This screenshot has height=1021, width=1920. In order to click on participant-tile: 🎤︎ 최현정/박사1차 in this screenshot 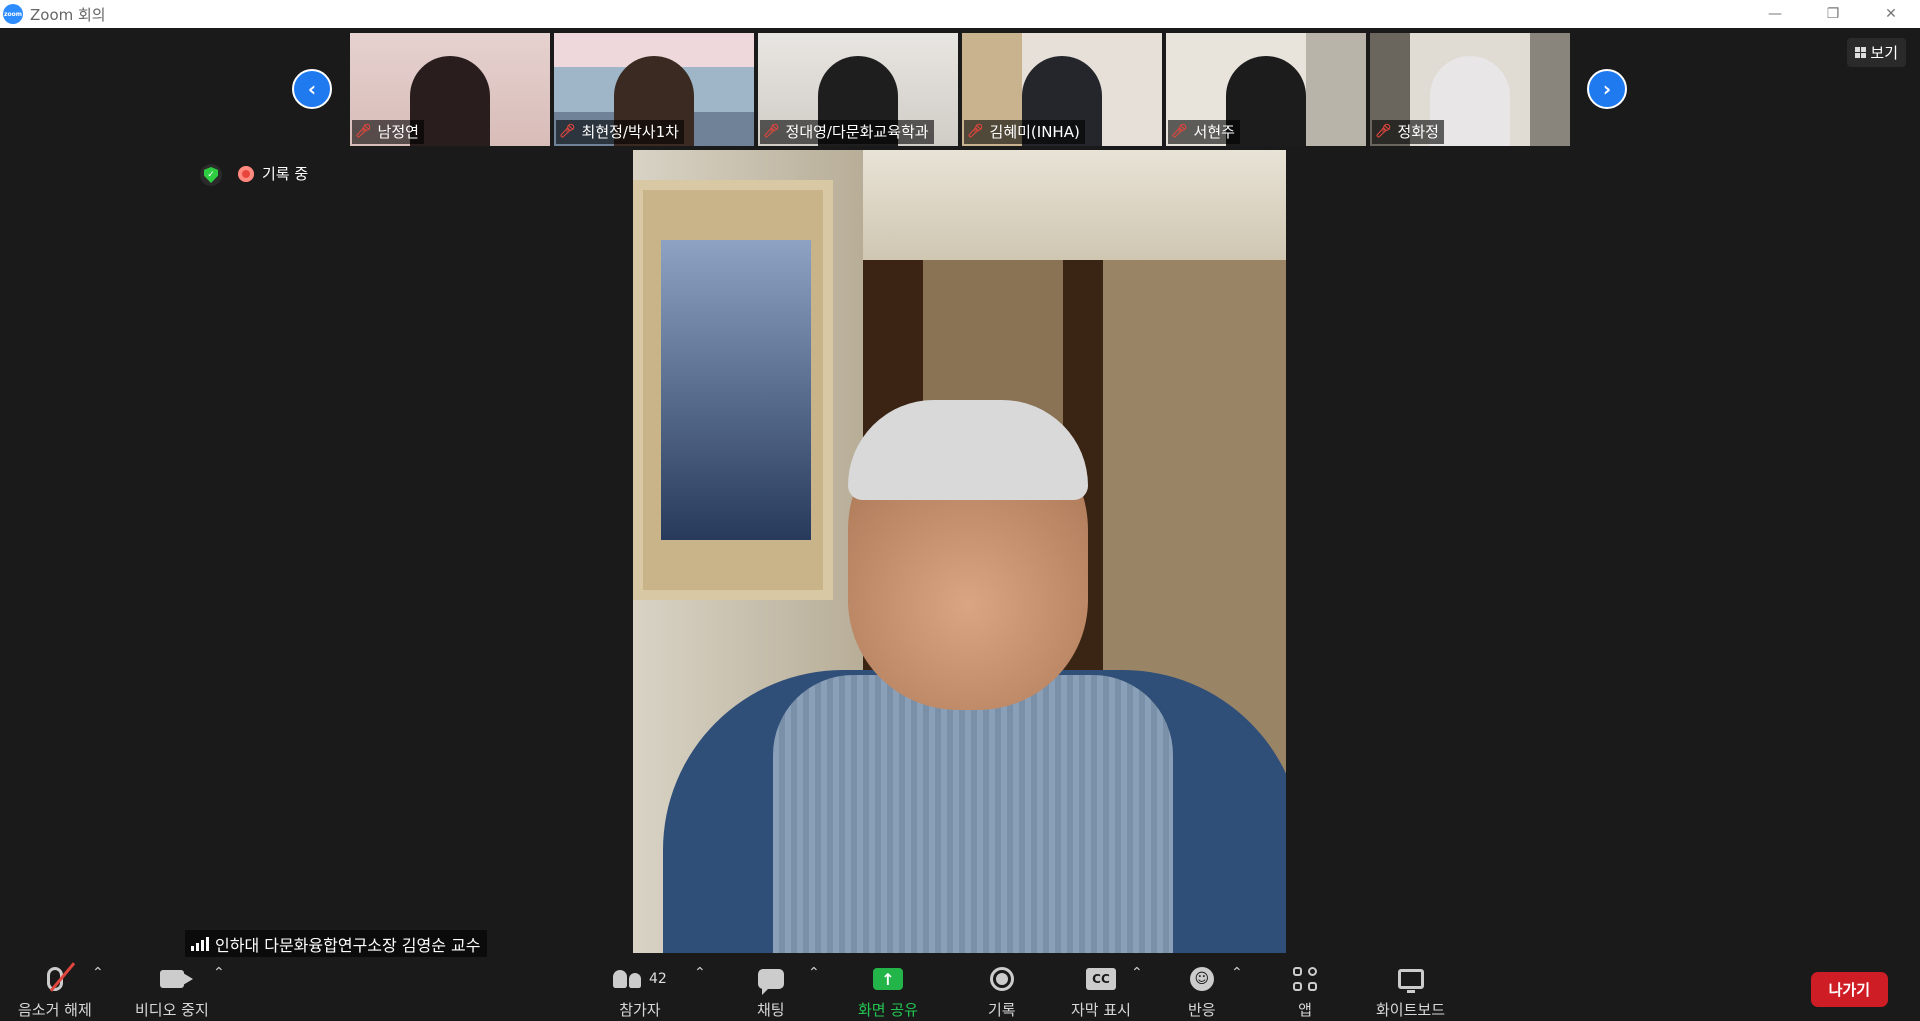, I will do `click(654, 89)`.